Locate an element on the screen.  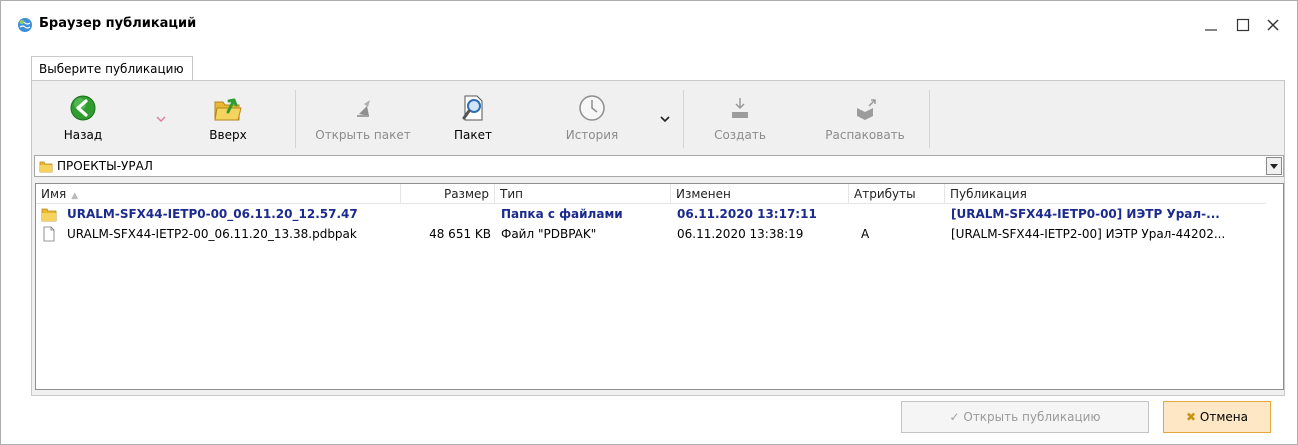
close-icon is located at coordinates (1273, 25).